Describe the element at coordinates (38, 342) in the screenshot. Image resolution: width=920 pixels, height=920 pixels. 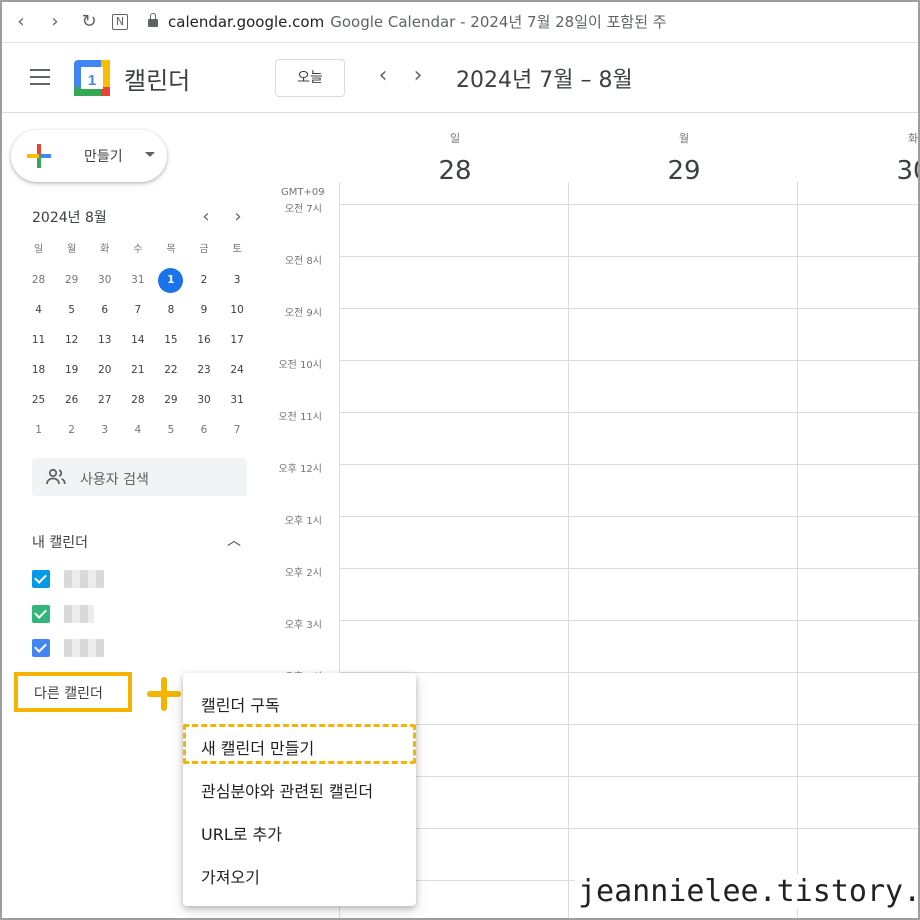
I see `mini-day: 11` at that location.